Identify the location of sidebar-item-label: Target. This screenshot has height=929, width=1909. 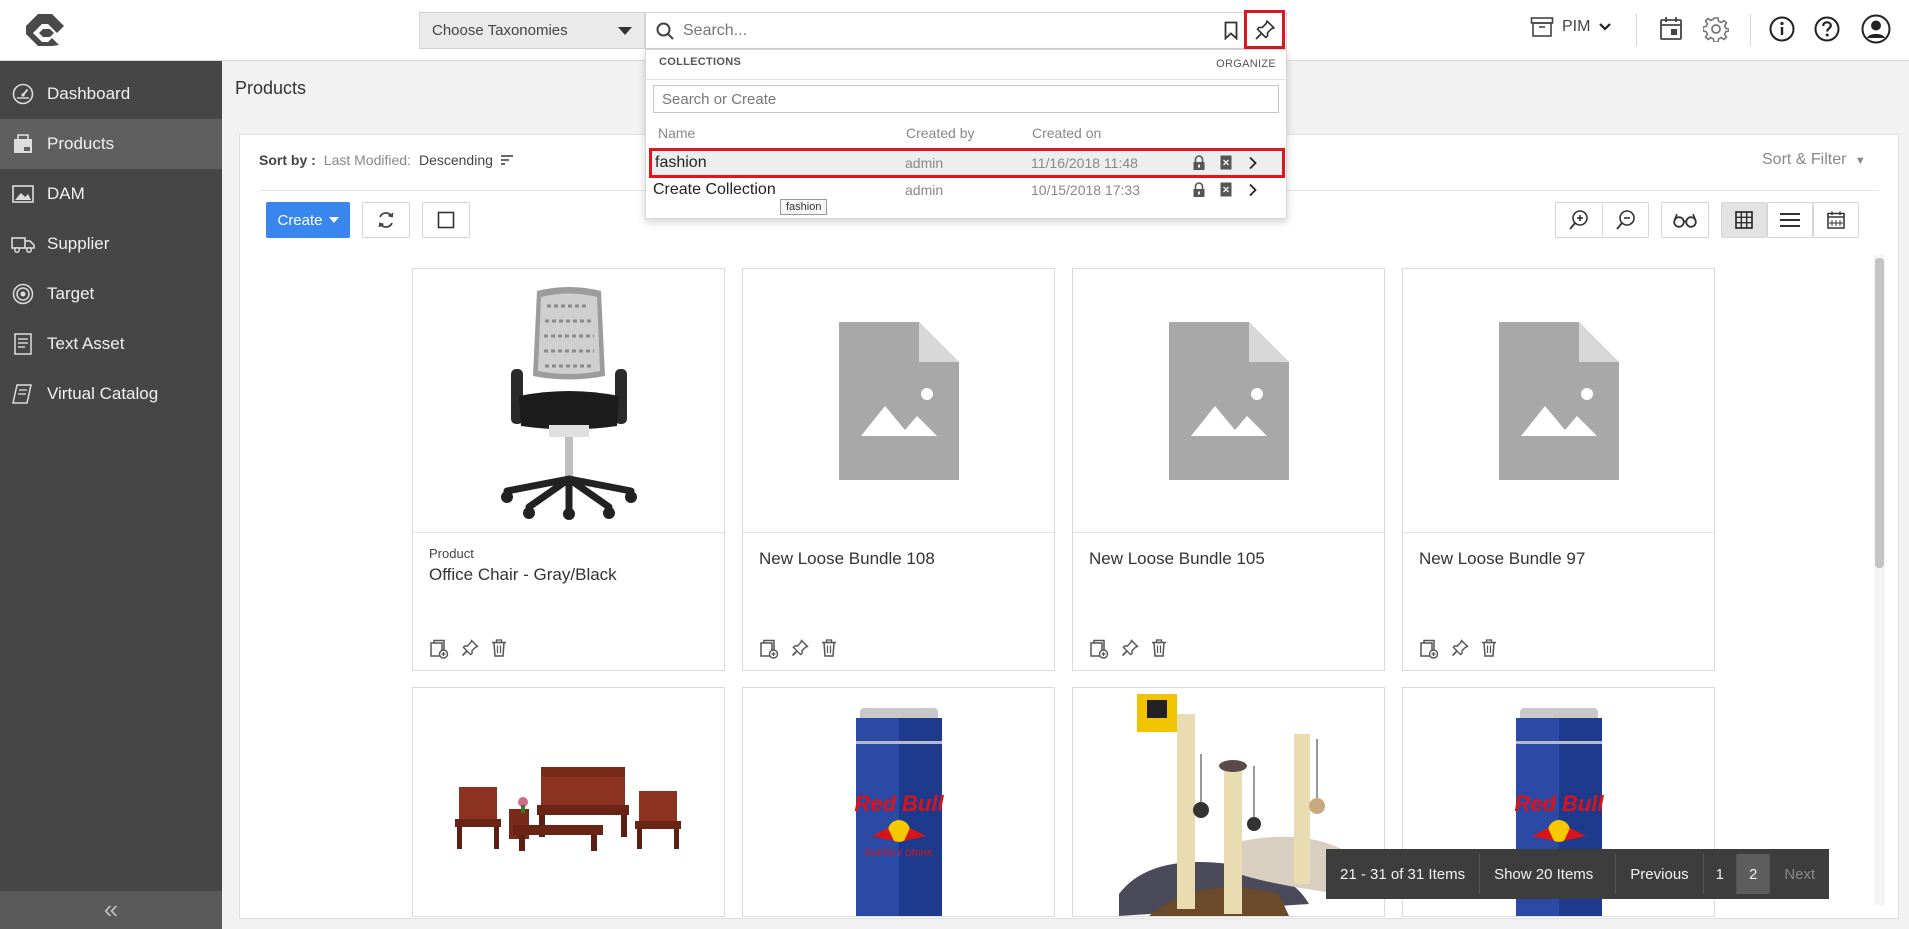
(71, 293).